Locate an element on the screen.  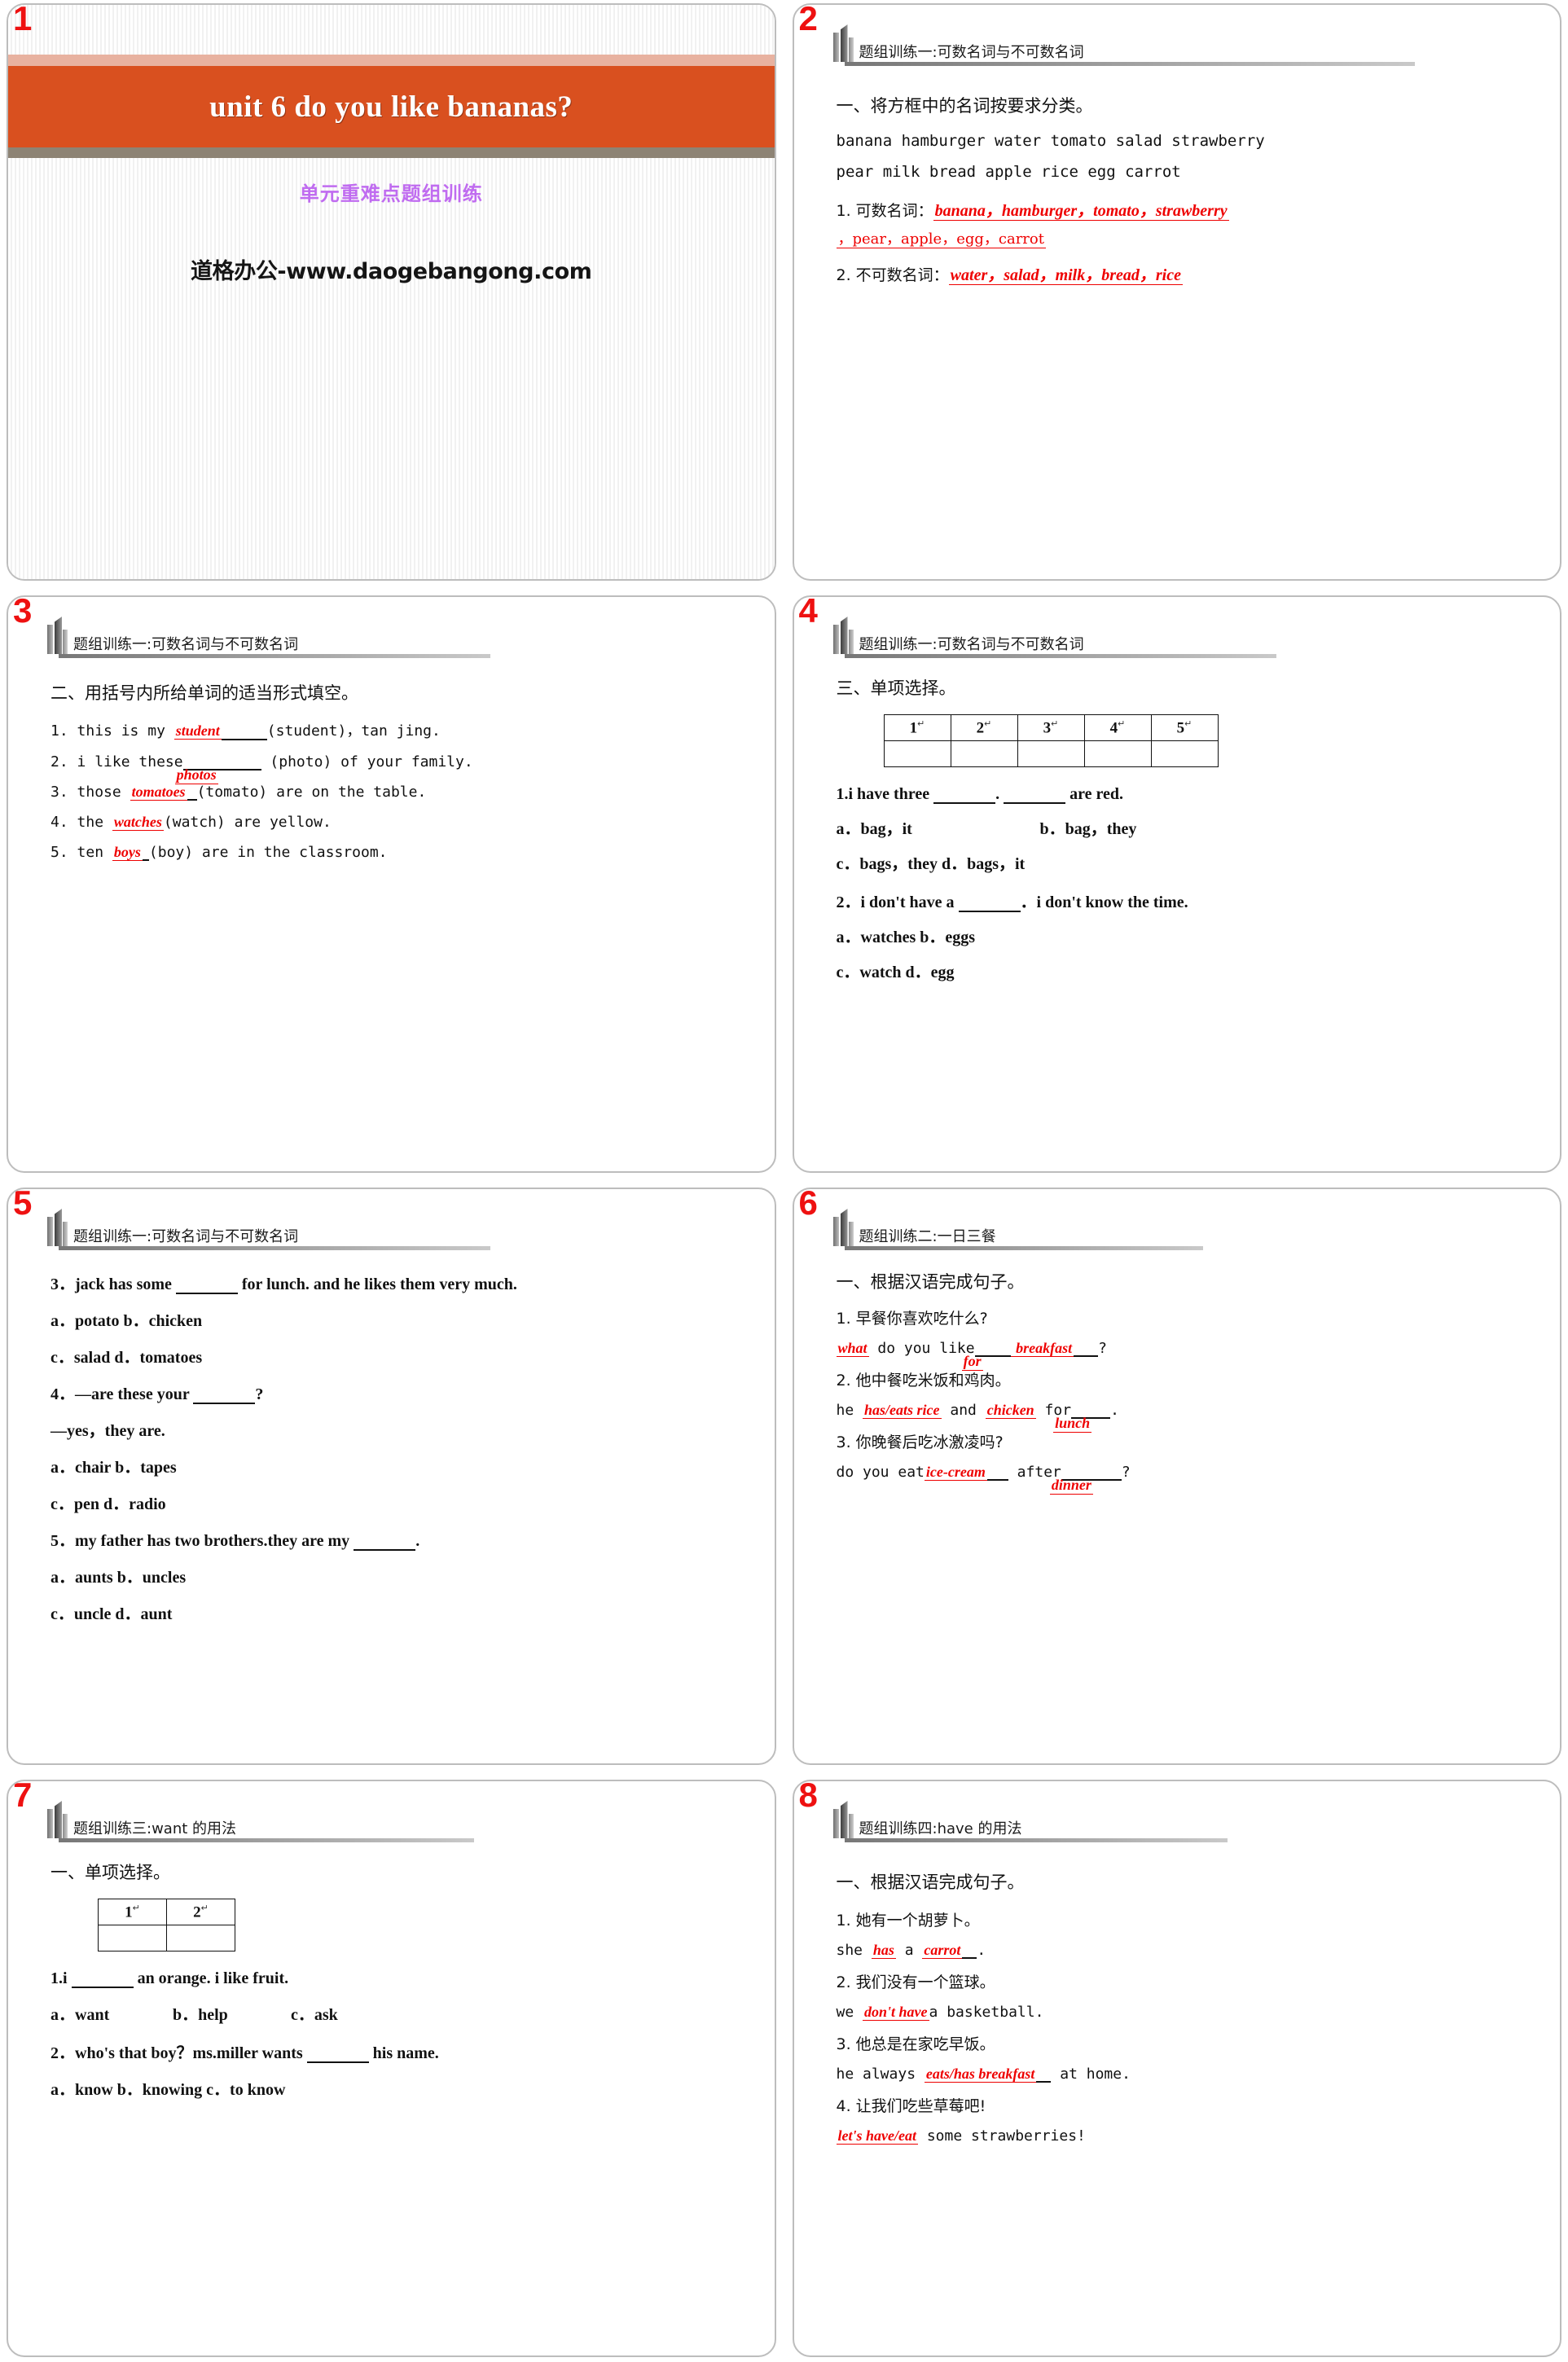
section-header: 题组训练四:have 的用法 is located at coordinates (926, 1820).